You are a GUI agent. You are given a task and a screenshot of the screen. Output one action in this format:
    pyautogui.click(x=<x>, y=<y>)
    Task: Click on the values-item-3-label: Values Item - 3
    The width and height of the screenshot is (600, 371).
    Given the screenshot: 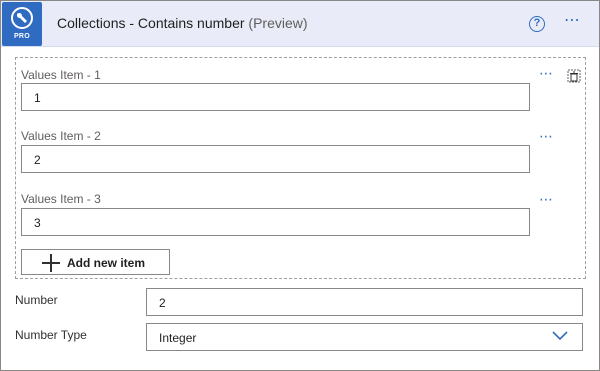 What is the action you would take?
    pyautogui.click(x=61, y=199)
    